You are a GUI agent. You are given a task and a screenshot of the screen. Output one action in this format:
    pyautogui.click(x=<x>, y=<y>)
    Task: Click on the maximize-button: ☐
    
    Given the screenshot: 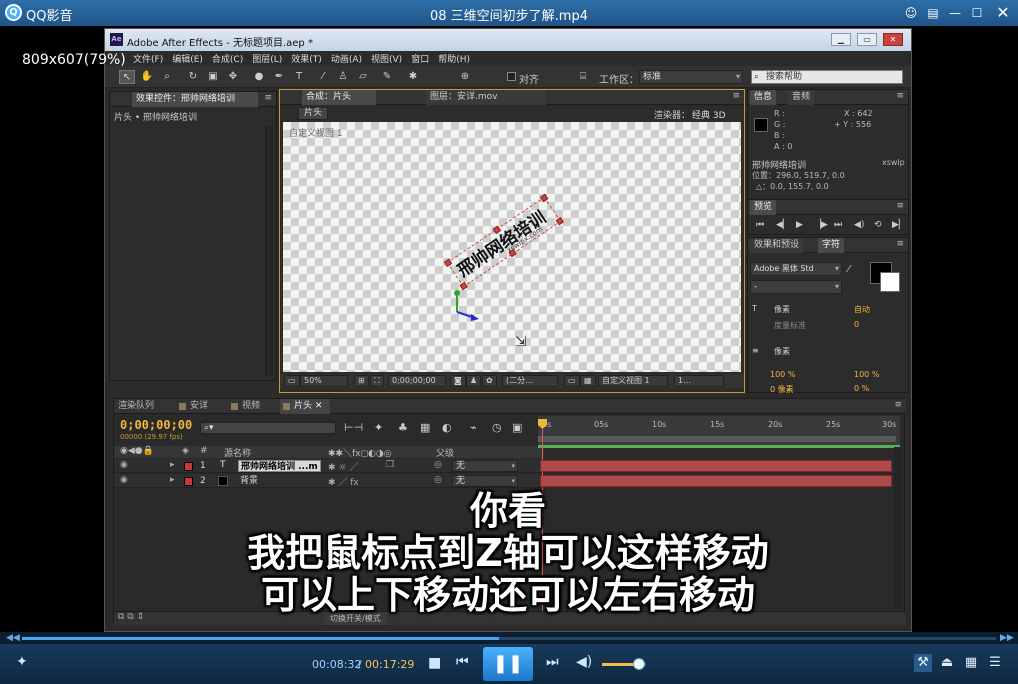 What is the action you would take?
    pyautogui.click(x=977, y=13)
    